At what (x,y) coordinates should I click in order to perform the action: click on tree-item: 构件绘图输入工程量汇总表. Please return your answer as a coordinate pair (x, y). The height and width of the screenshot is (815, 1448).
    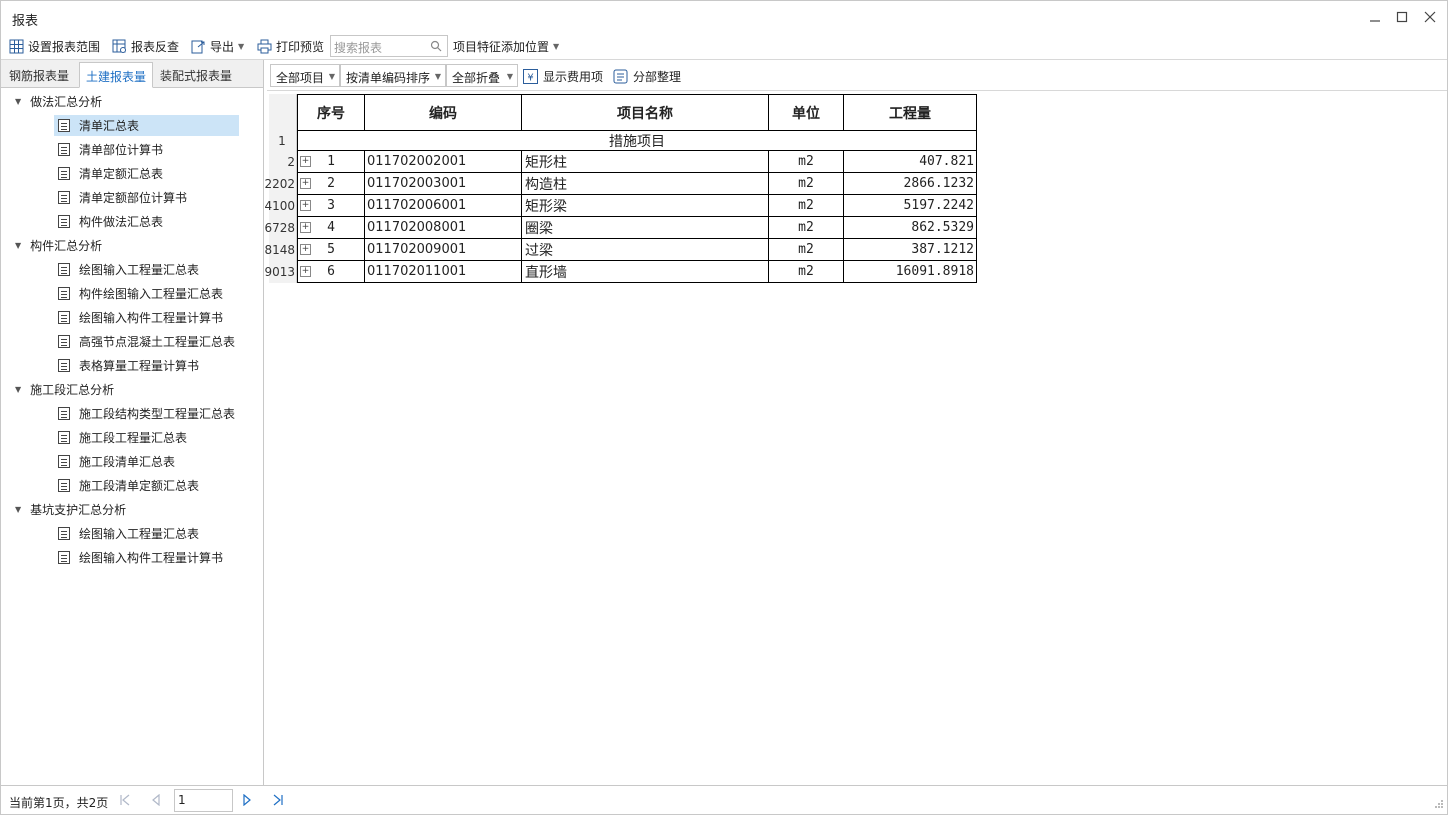
    Looking at the image, I should click on (138, 293).